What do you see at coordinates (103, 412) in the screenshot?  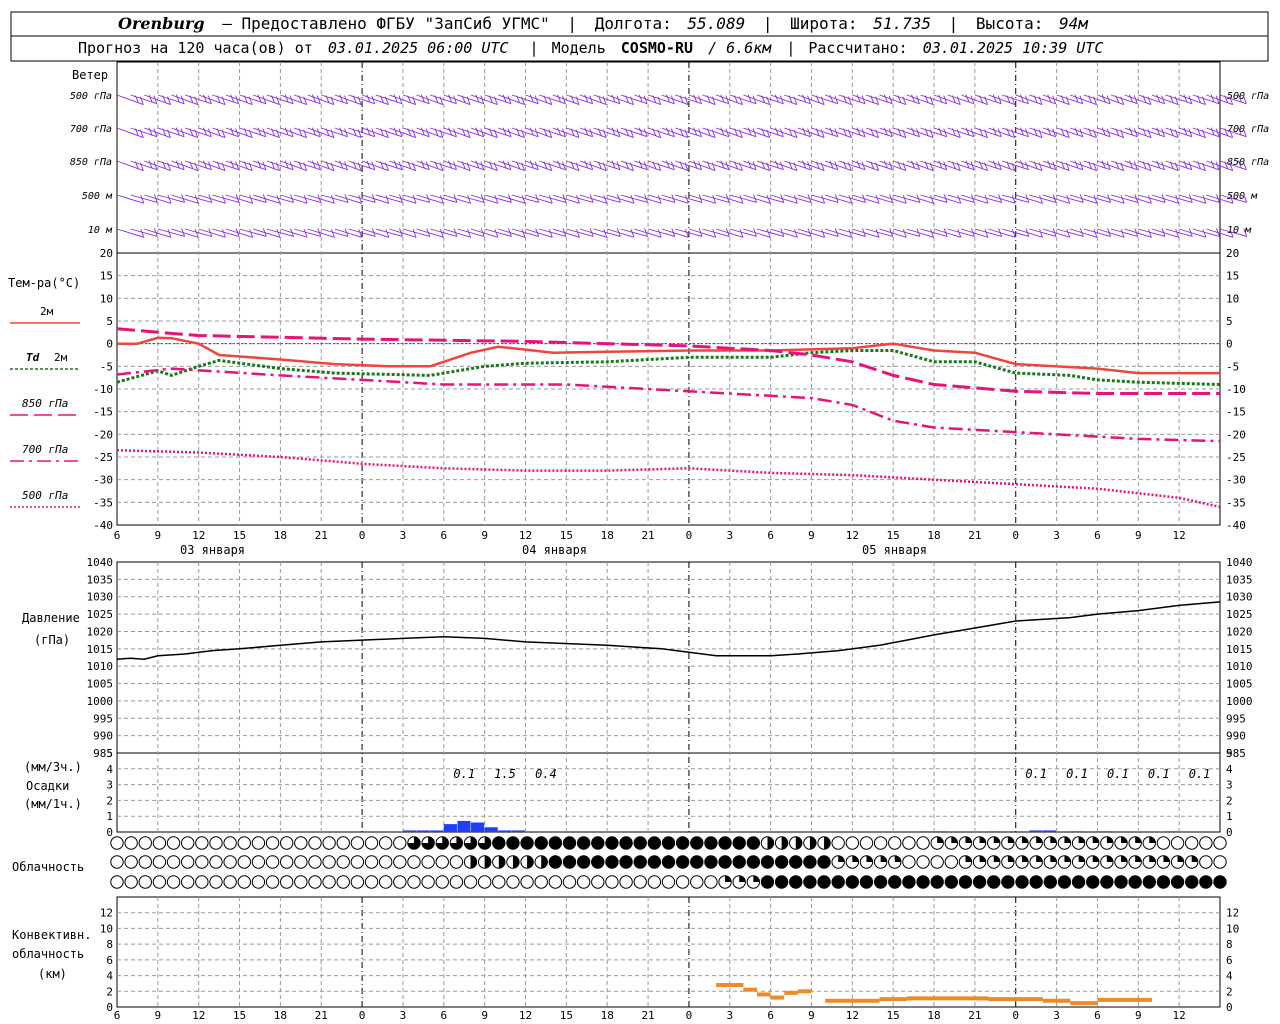 I see `temp-tick-left: -15` at bounding box center [103, 412].